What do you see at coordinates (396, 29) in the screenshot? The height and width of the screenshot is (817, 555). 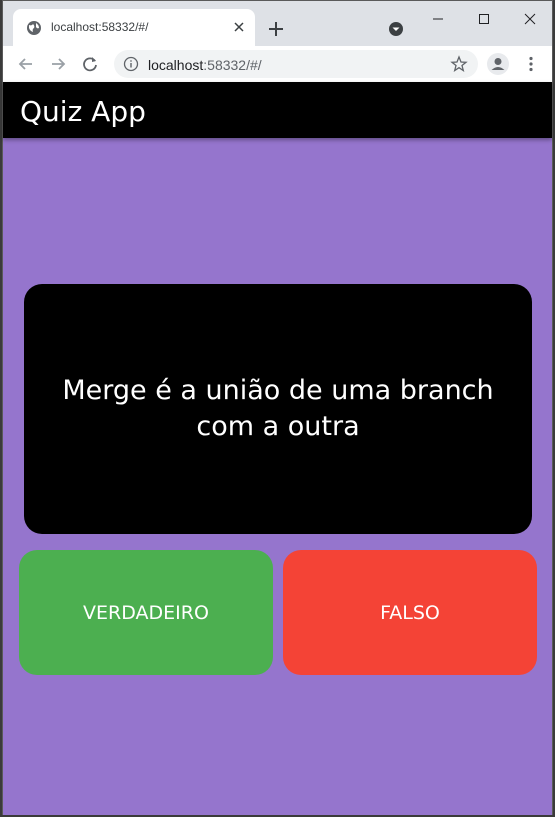 I see `tab-search-icon` at bounding box center [396, 29].